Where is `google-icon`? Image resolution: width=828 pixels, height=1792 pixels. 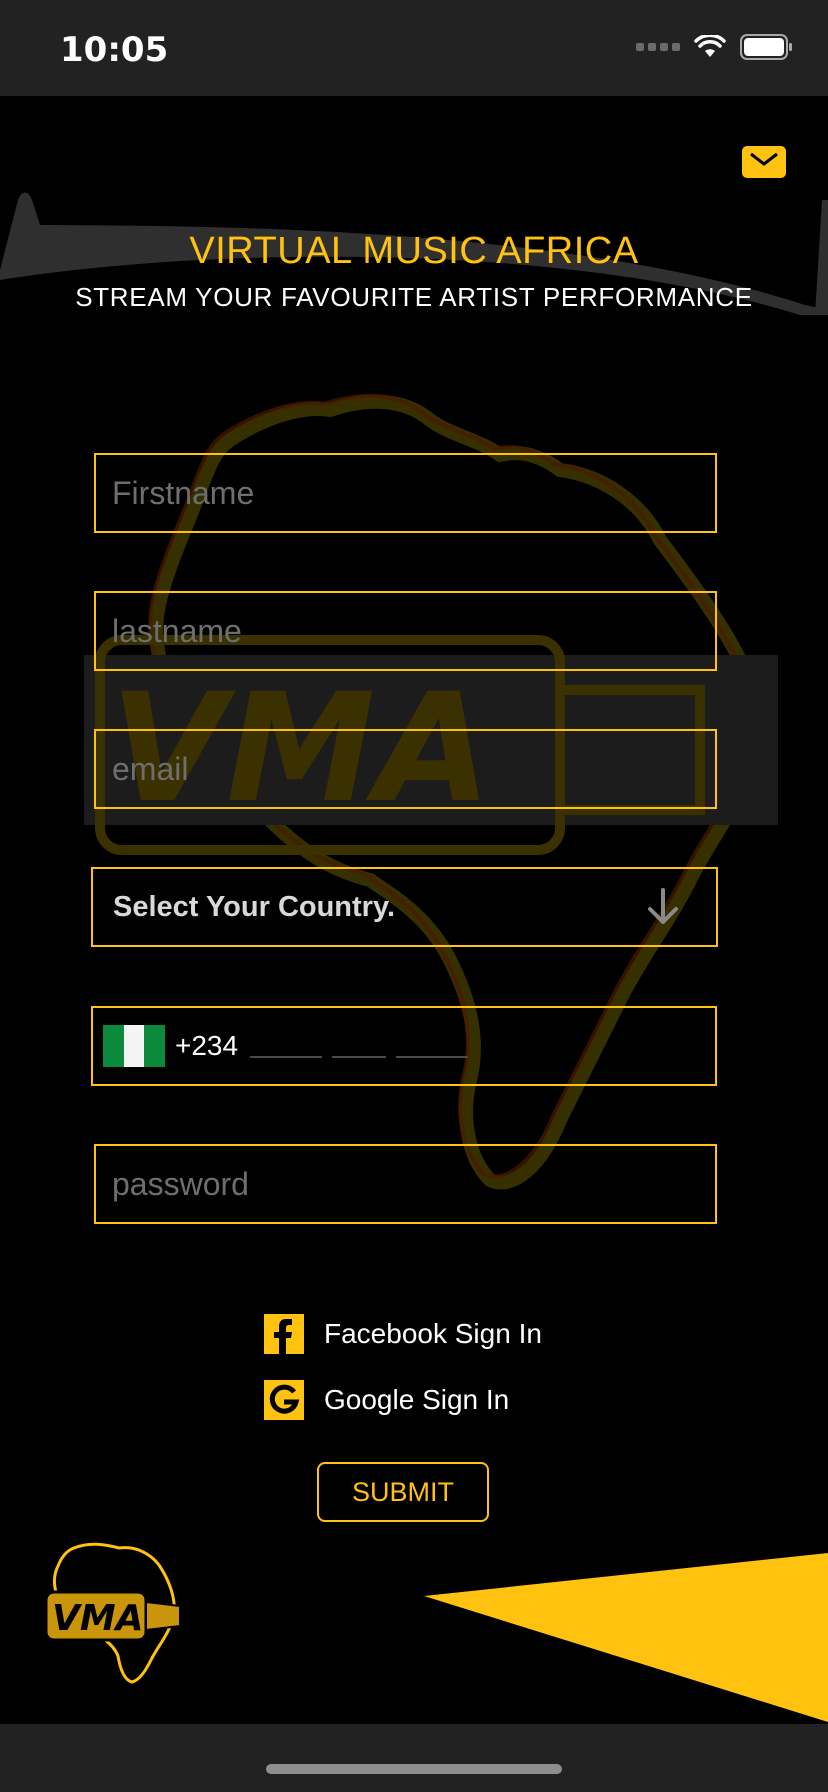 google-icon is located at coordinates (284, 1400).